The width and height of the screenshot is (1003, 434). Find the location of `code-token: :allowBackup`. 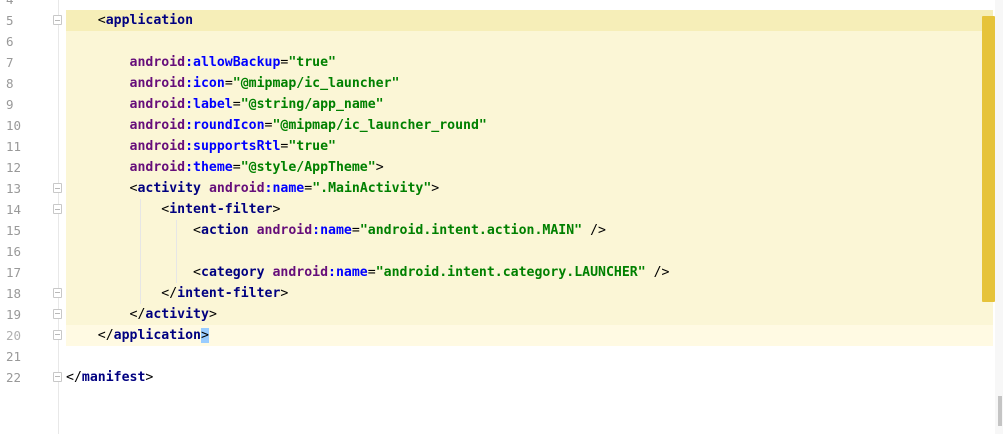

code-token: :allowBackup is located at coordinates (233, 62).